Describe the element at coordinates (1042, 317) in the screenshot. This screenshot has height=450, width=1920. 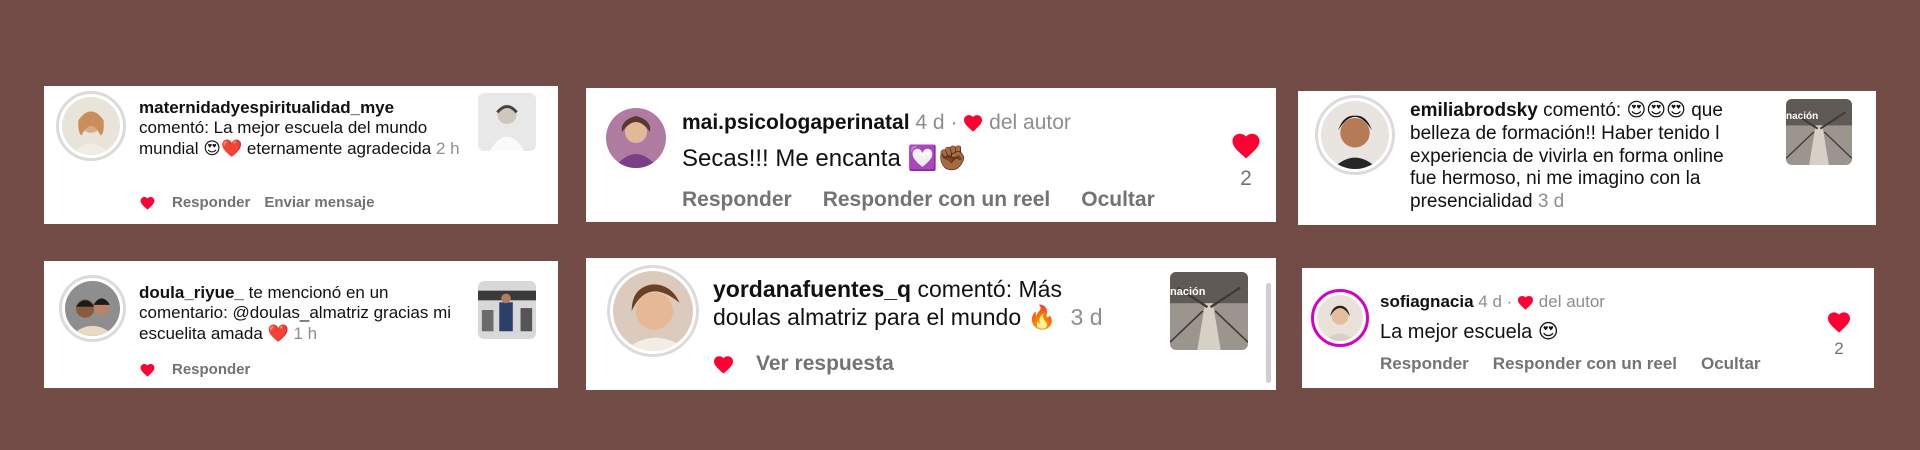
I see `emoji: 🔥` at that location.